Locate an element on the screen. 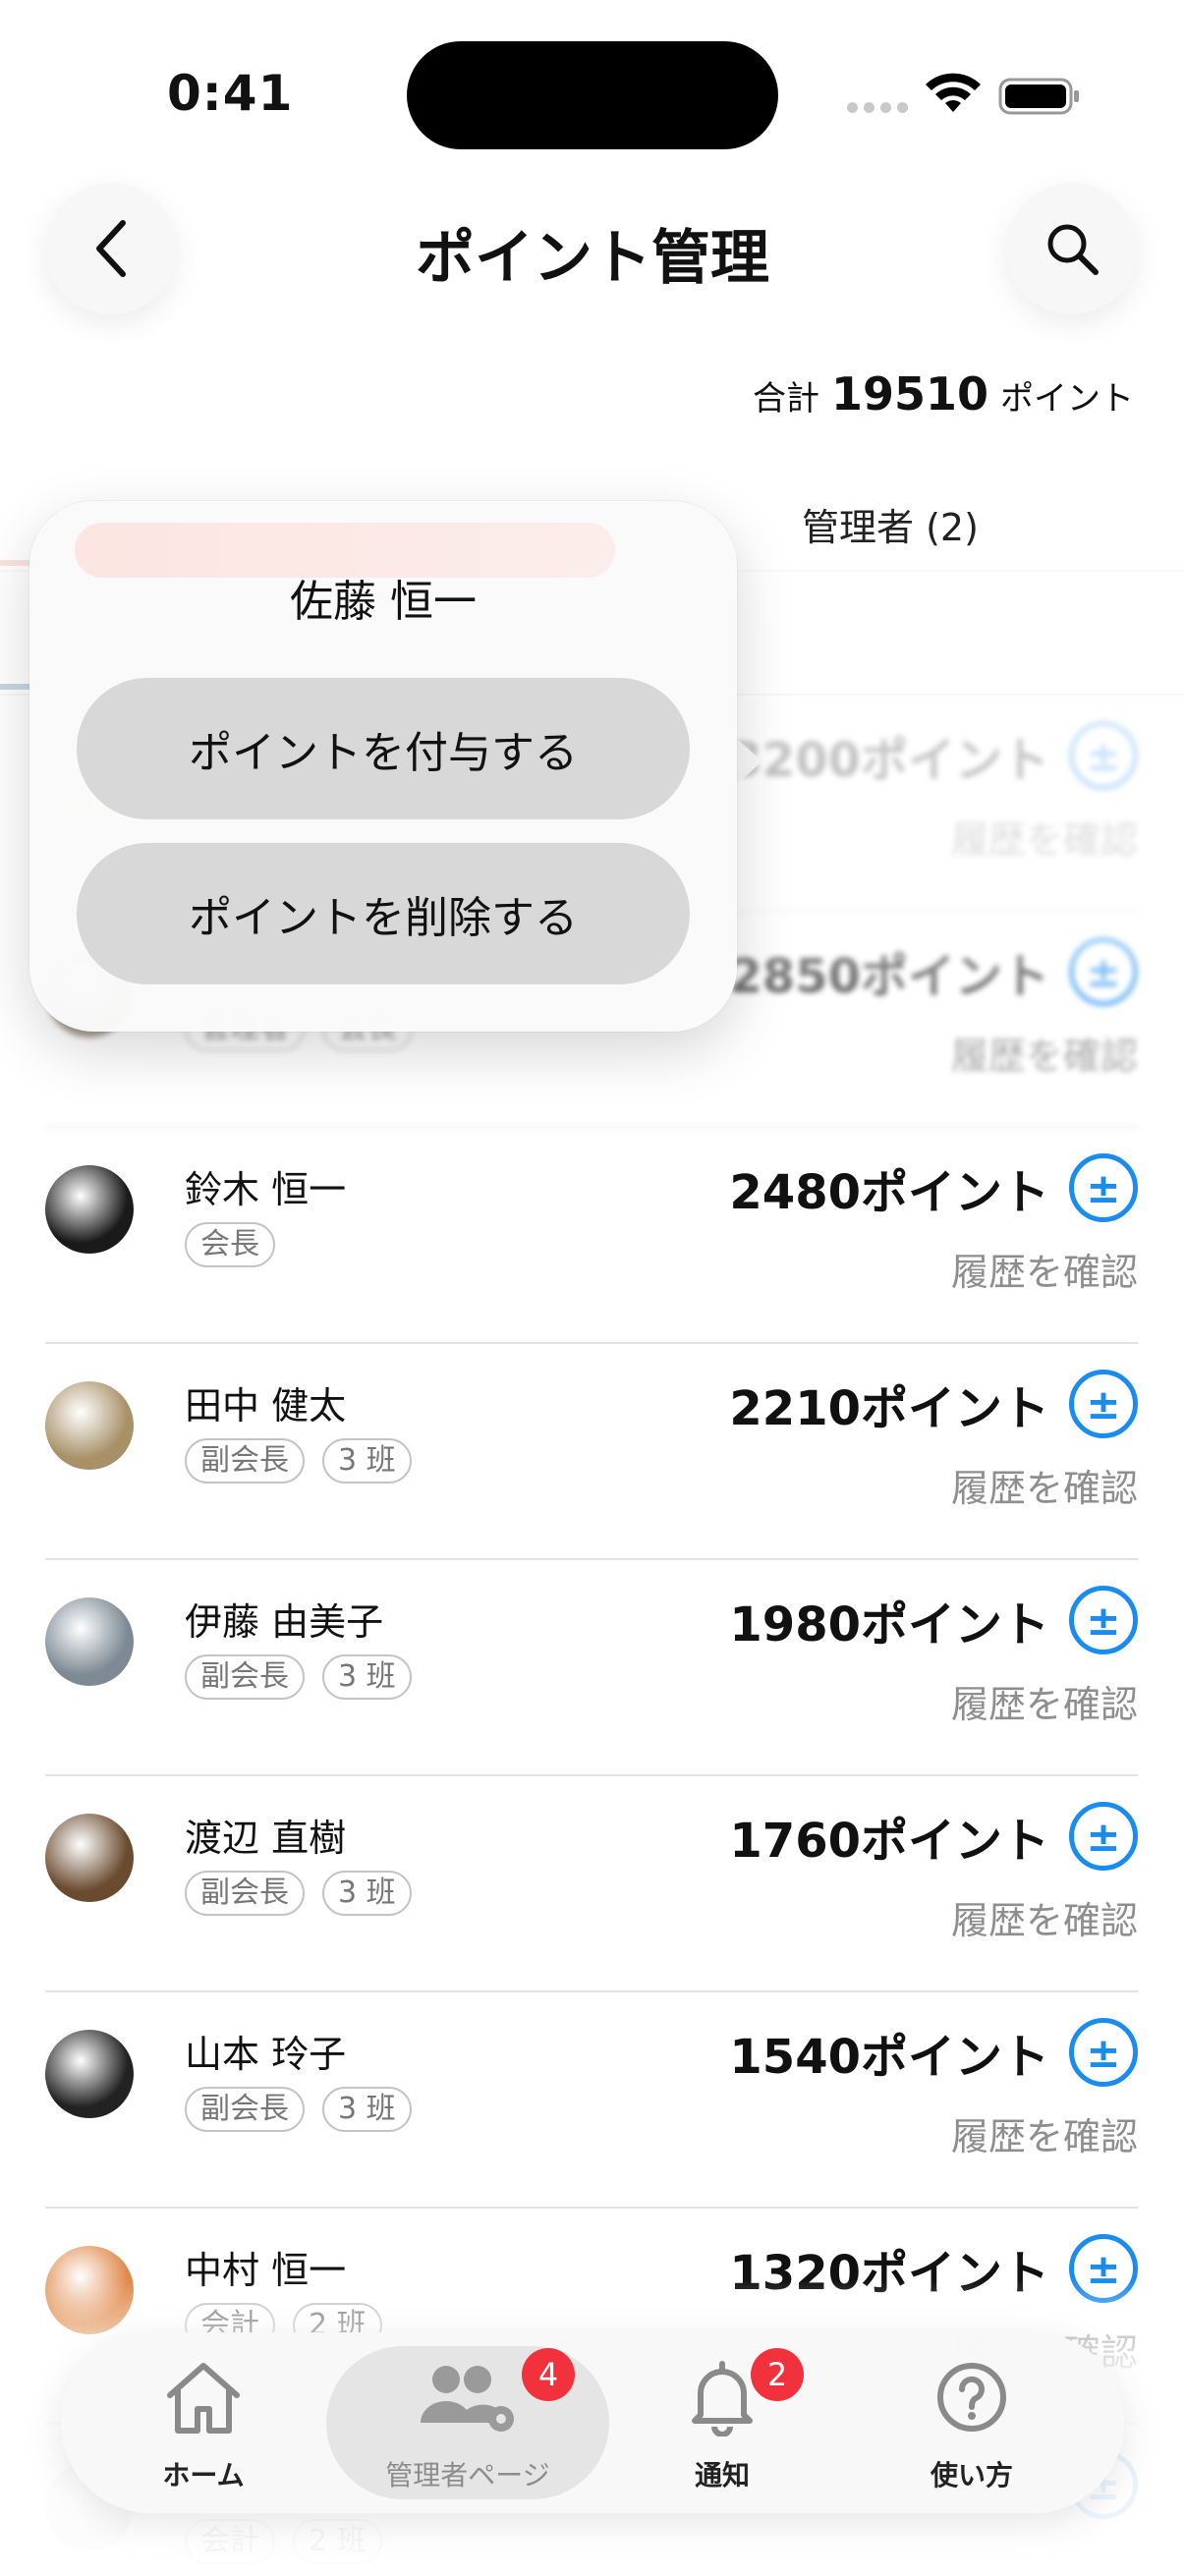 This screenshot has height=2576, width=1185. nav-help: 使い方 is located at coordinates (972, 2422).